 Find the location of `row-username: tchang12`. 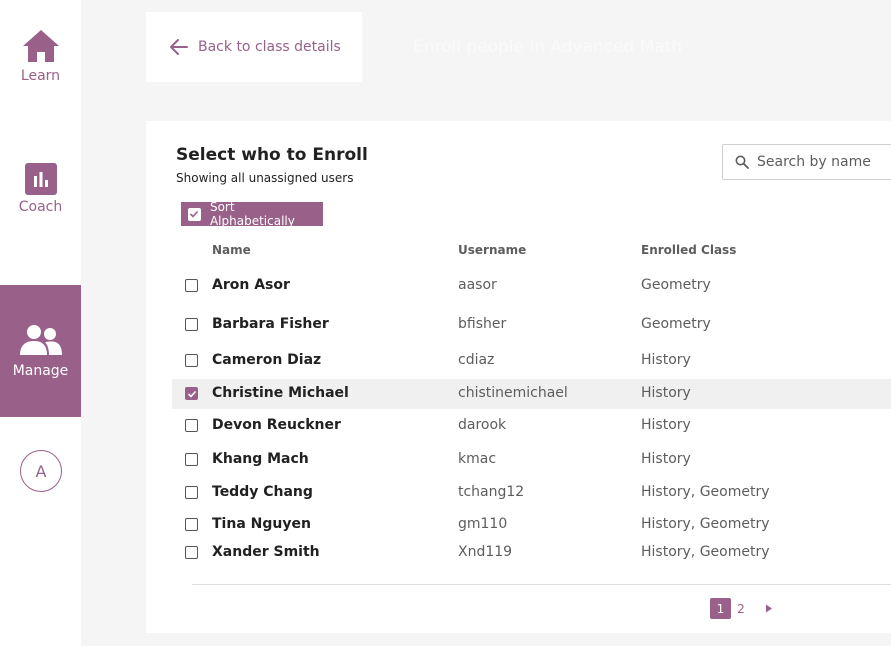

row-username: tchang12 is located at coordinates (491, 492).